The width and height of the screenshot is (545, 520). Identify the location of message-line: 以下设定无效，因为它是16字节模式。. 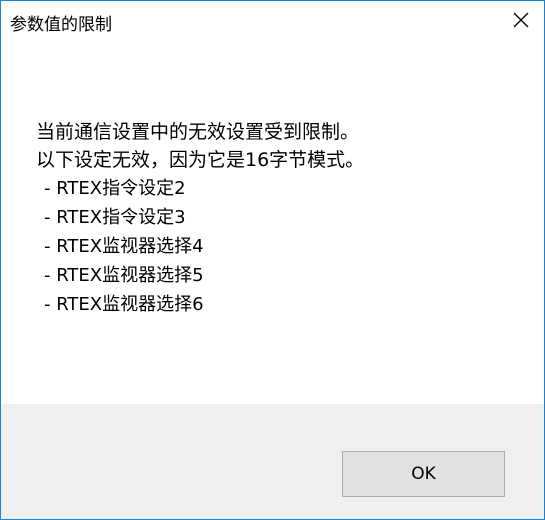
(200, 160).